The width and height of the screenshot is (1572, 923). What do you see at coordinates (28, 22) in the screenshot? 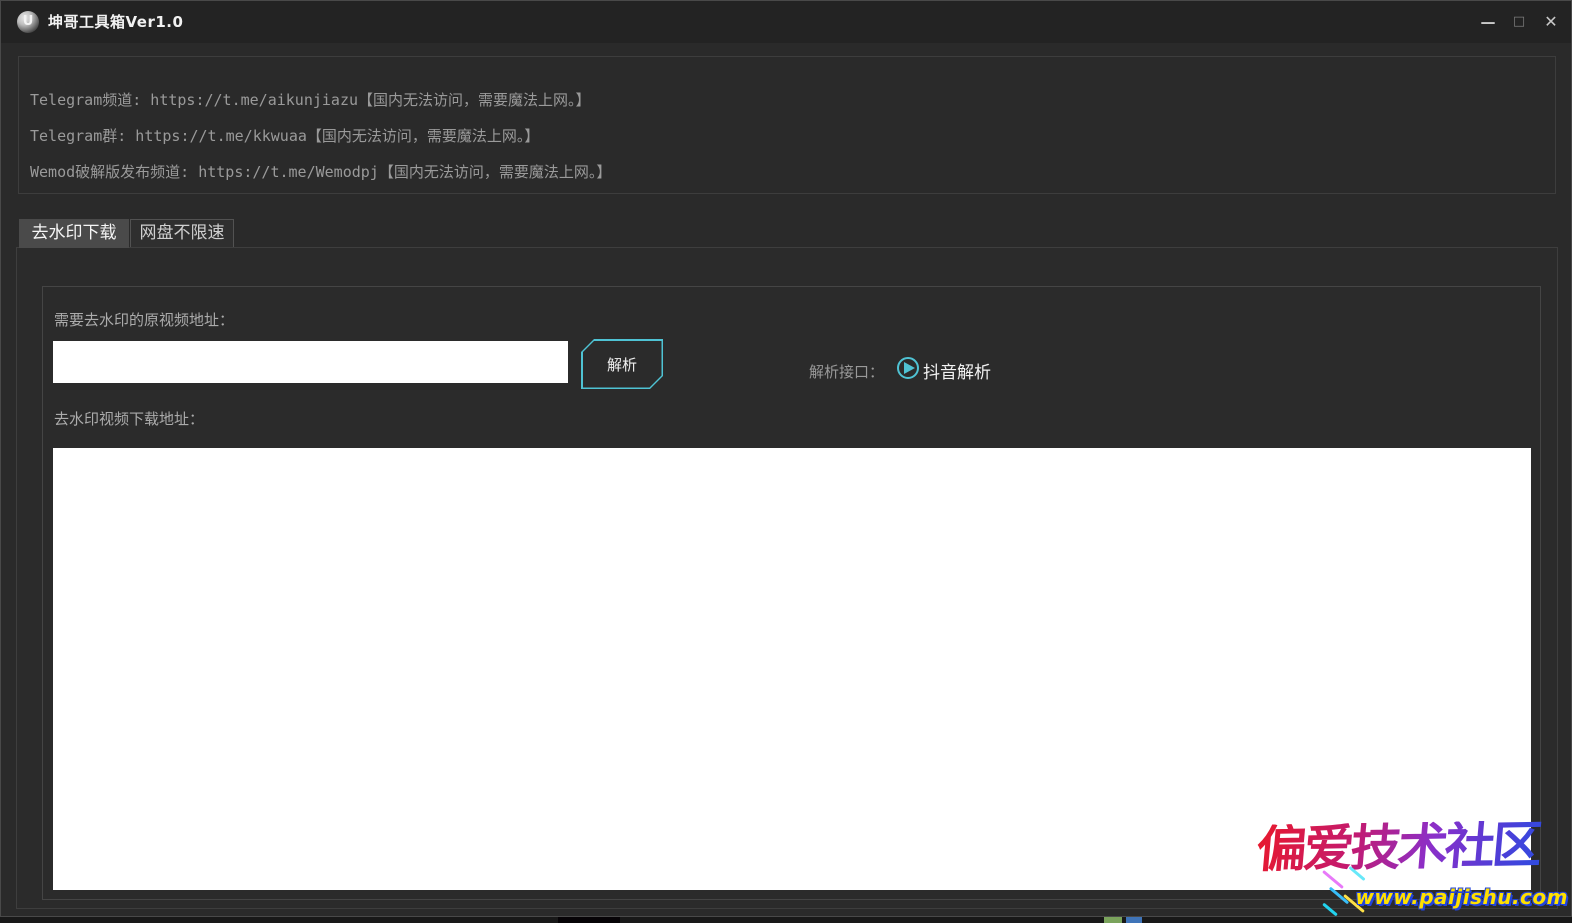
I see `app-icon: U` at bounding box center [28, 22].